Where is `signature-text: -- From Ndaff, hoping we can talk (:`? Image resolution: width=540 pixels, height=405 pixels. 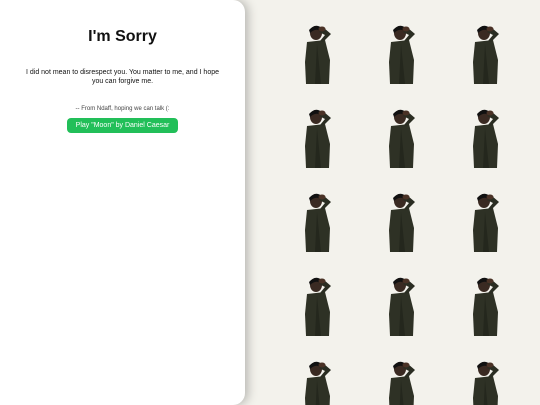
signature-text: -- From Ndaff, hoping we can talk (: is located at coordinates (122, 109).